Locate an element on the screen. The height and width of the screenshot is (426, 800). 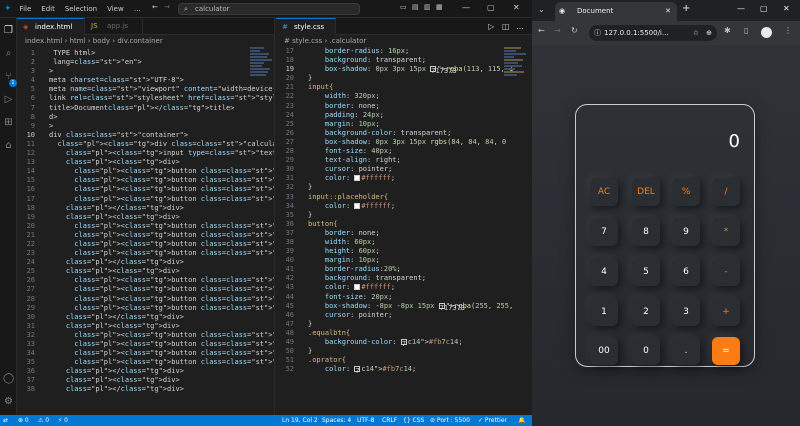
calc-button: % is located at coordinates (686, 192).